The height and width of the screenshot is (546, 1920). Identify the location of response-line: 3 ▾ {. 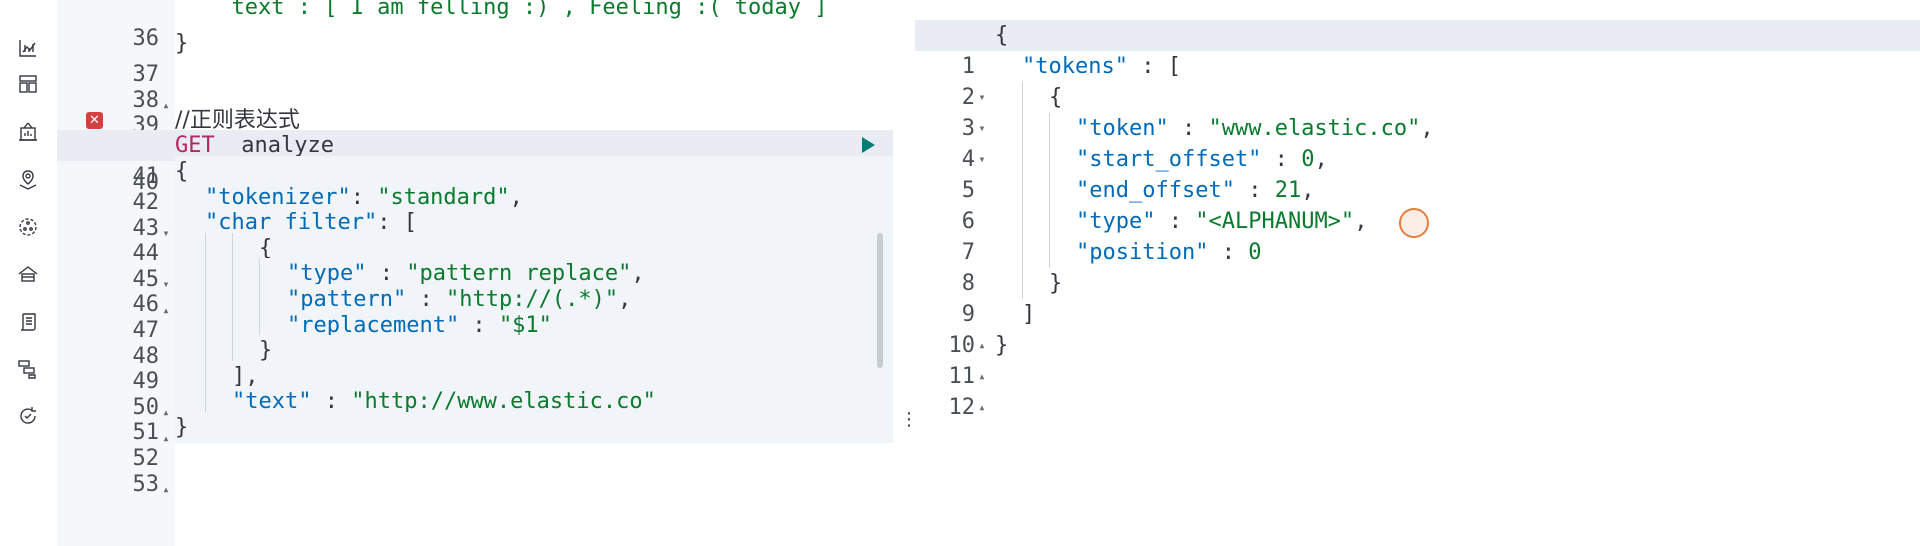
(1417, 124).